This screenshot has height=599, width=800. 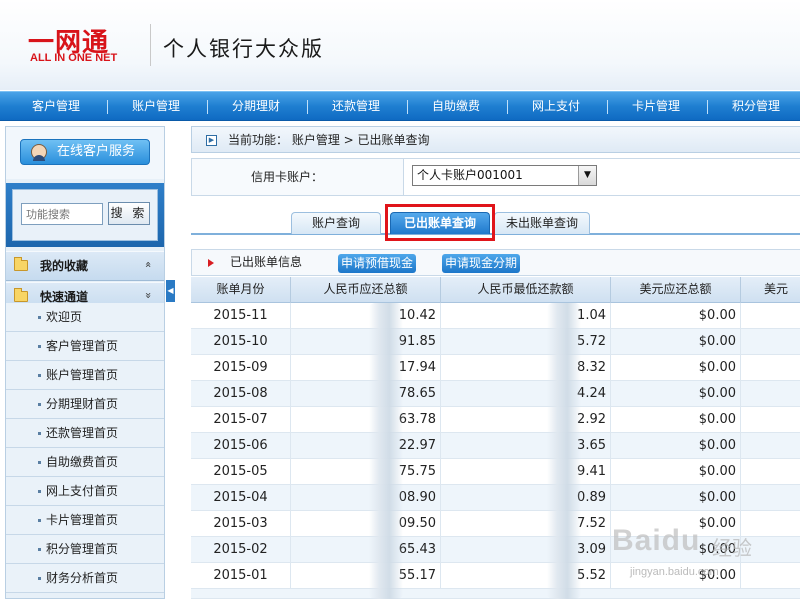 What do you see at coordinates (211, 263) in the screenshot?
I see `red-triangle-icon` at bounding box center [211, 263].